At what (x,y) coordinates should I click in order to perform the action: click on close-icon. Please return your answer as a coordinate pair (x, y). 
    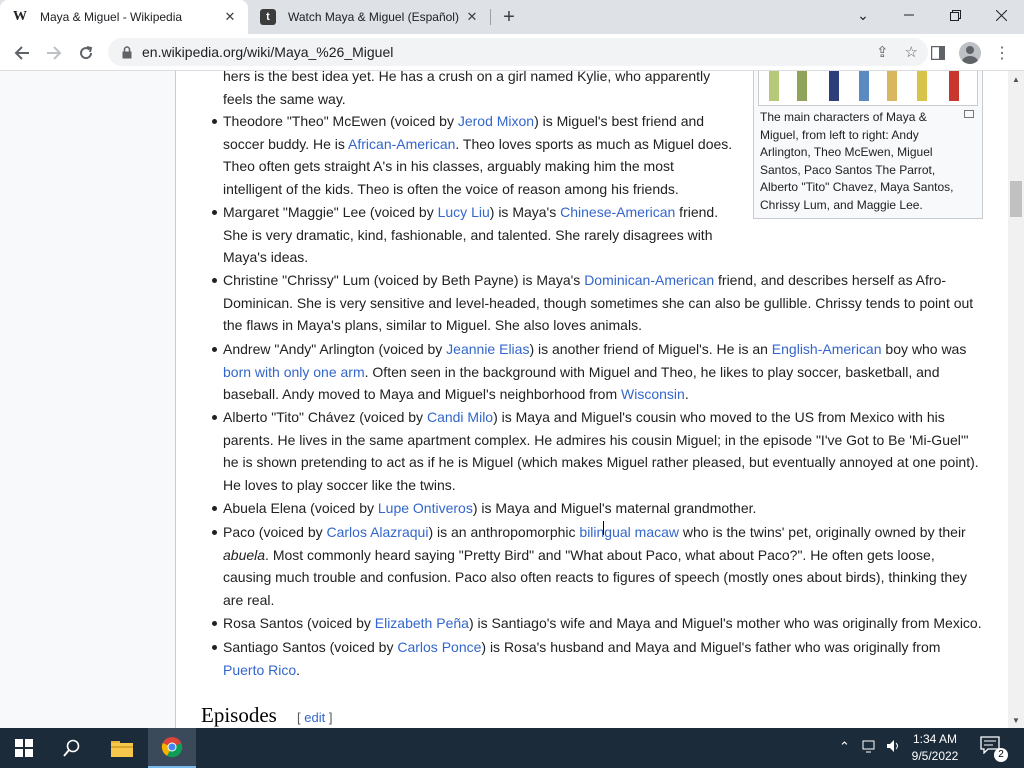
    Looking at the image, I should click on (1001, 15).